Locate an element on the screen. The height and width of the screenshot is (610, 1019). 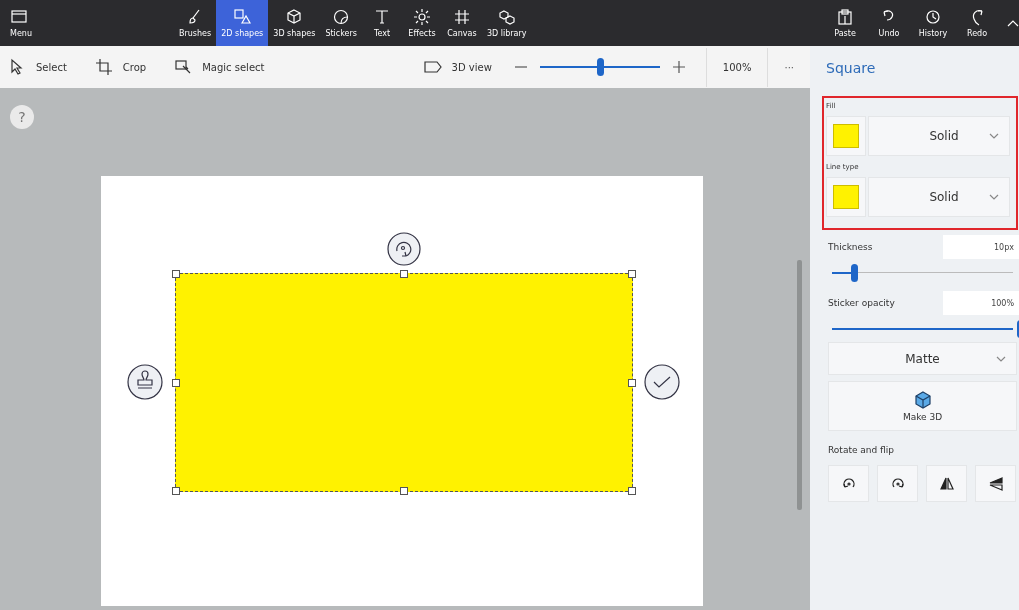
menu-button: Menu is located at coordinates (24, 23).